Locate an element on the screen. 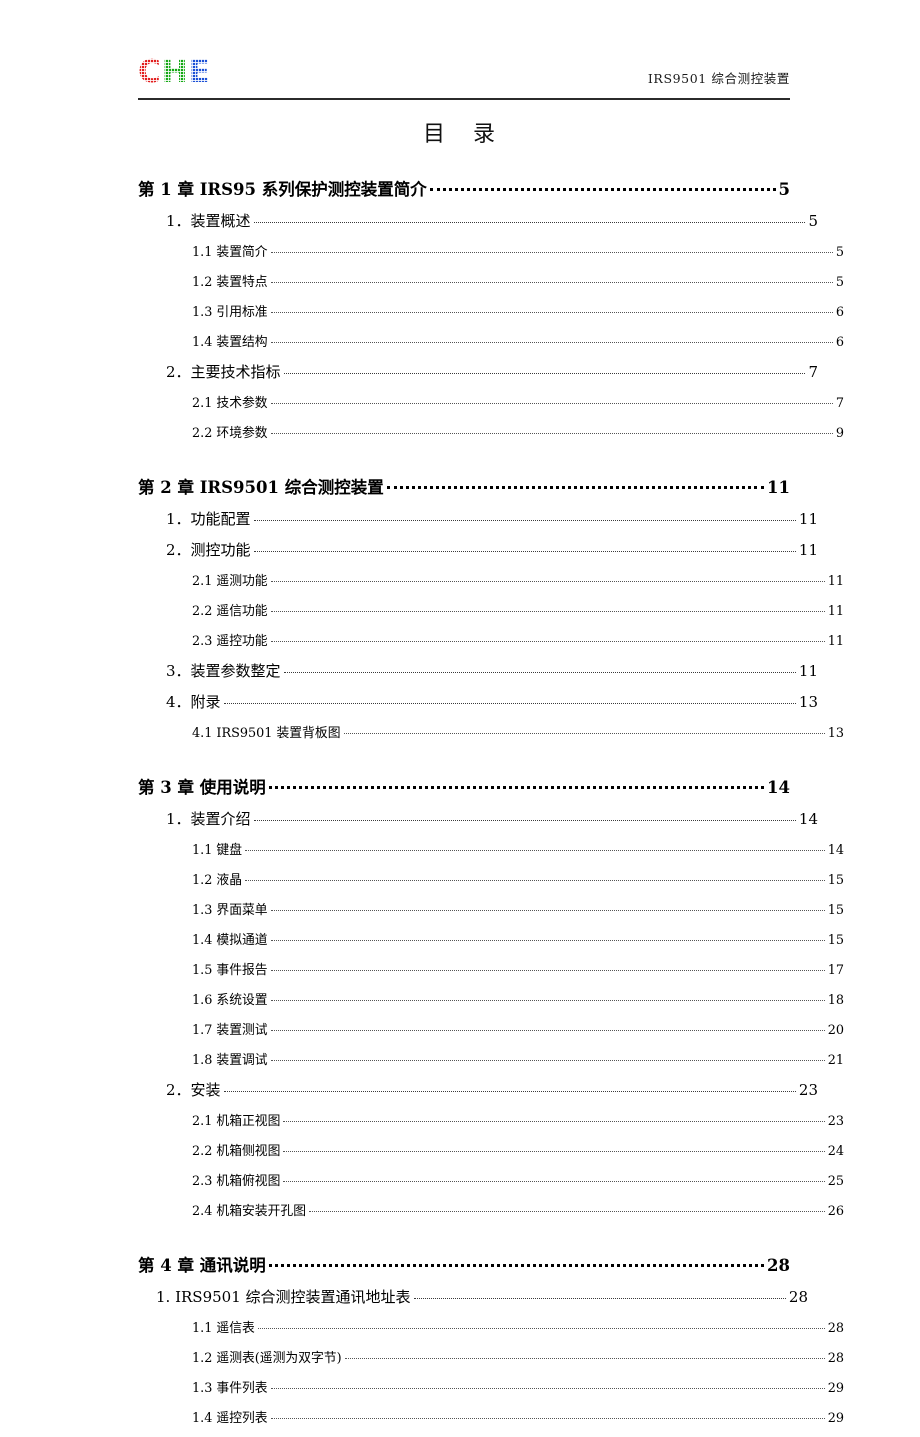  logo-letter-e: E is located at coordinates (199, 72).